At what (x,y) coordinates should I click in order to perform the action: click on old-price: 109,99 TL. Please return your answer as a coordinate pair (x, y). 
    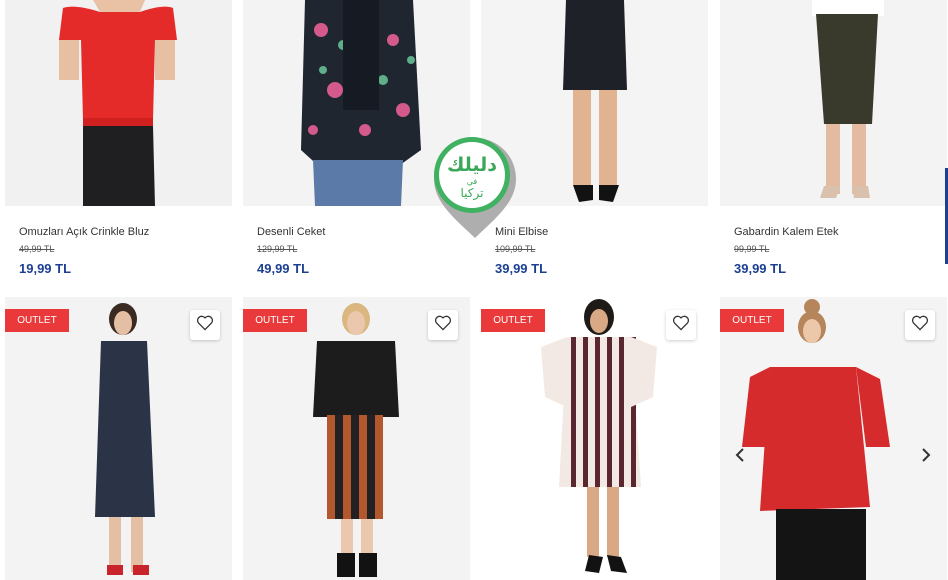
    Looking at the image, I should click on (515, 249).